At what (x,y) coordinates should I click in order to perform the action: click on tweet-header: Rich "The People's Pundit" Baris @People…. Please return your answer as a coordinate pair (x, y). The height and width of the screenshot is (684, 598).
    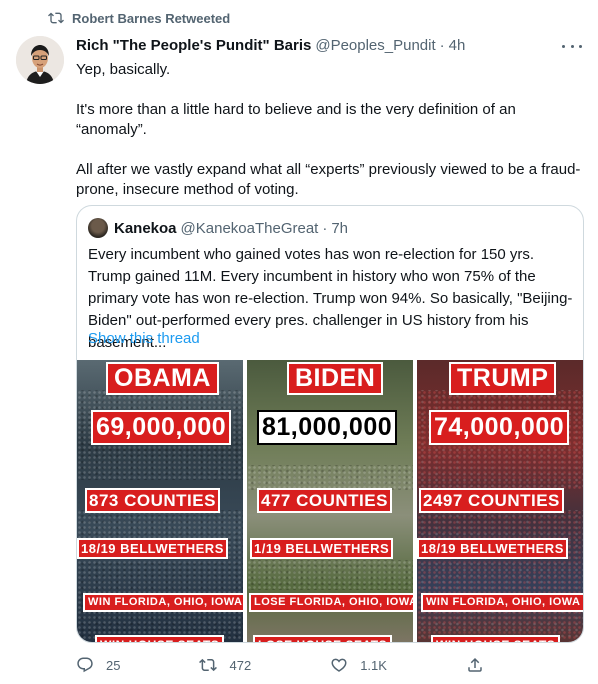
    Looking at the image, I should click on (270, 45).